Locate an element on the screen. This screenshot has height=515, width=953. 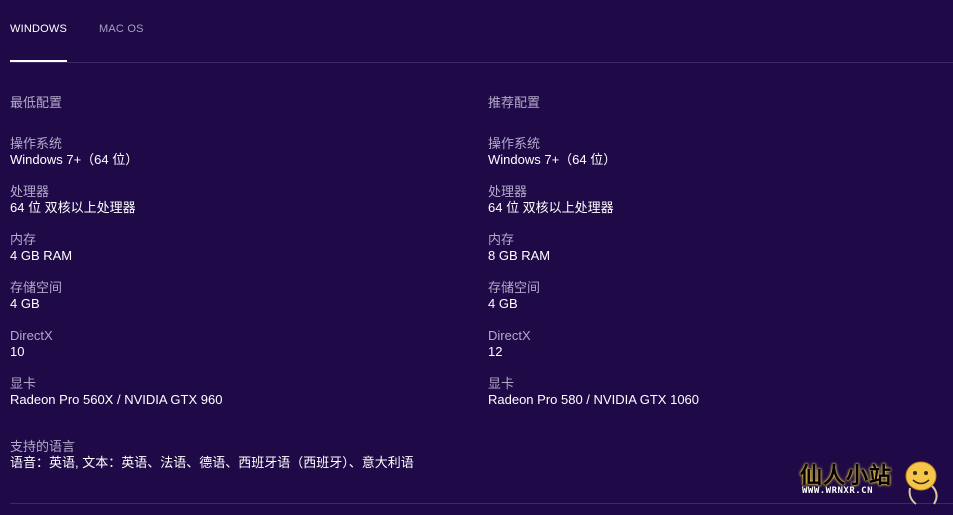
spec-value: 12 is located at coordinates (495, 351).